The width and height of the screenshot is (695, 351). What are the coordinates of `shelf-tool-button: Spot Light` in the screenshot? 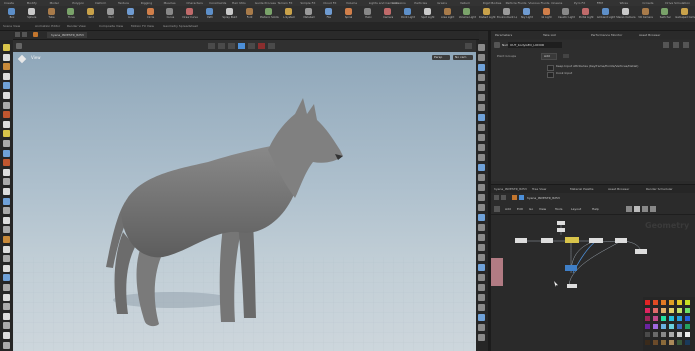 It's located at (428, 14).